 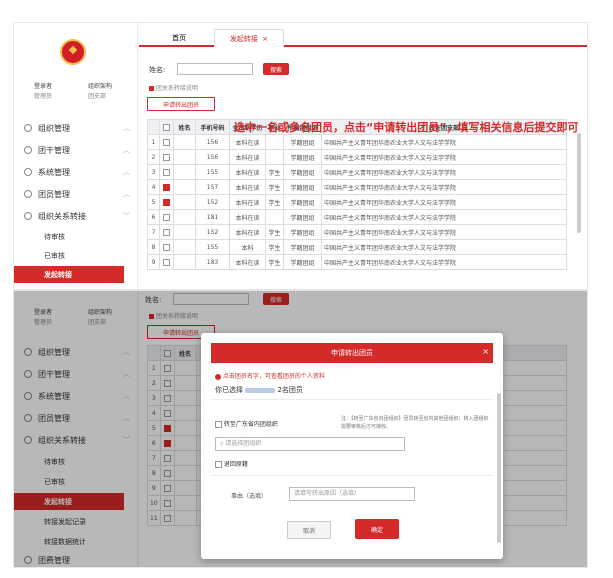 What do you see at coordinates (28, 150) in the screenshot?
I see `cadre-icon` at bounding box center [28, 150].